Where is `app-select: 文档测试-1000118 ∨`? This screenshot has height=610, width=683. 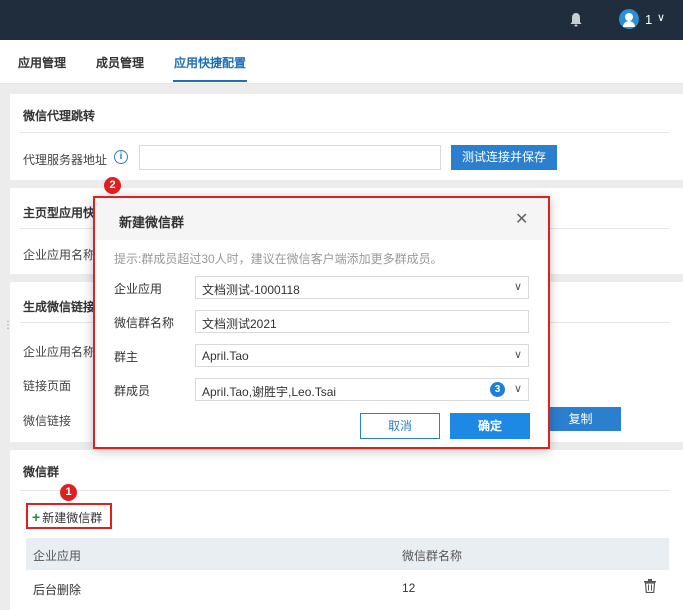 app-select: 文档测试-1000118 ∨ is located at coordinates (362, 287).